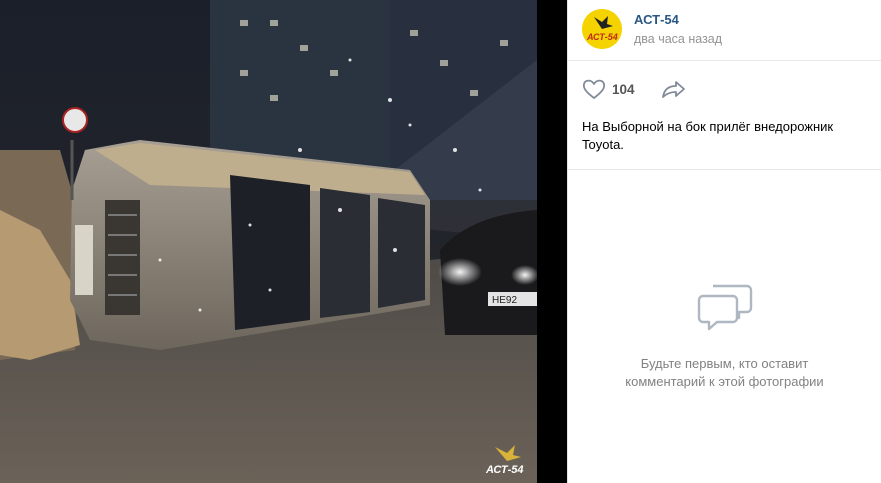  Describe the element at coordinates (504, 469) in the screenshot. I see `watermark-text: АСТ-54` at that location.